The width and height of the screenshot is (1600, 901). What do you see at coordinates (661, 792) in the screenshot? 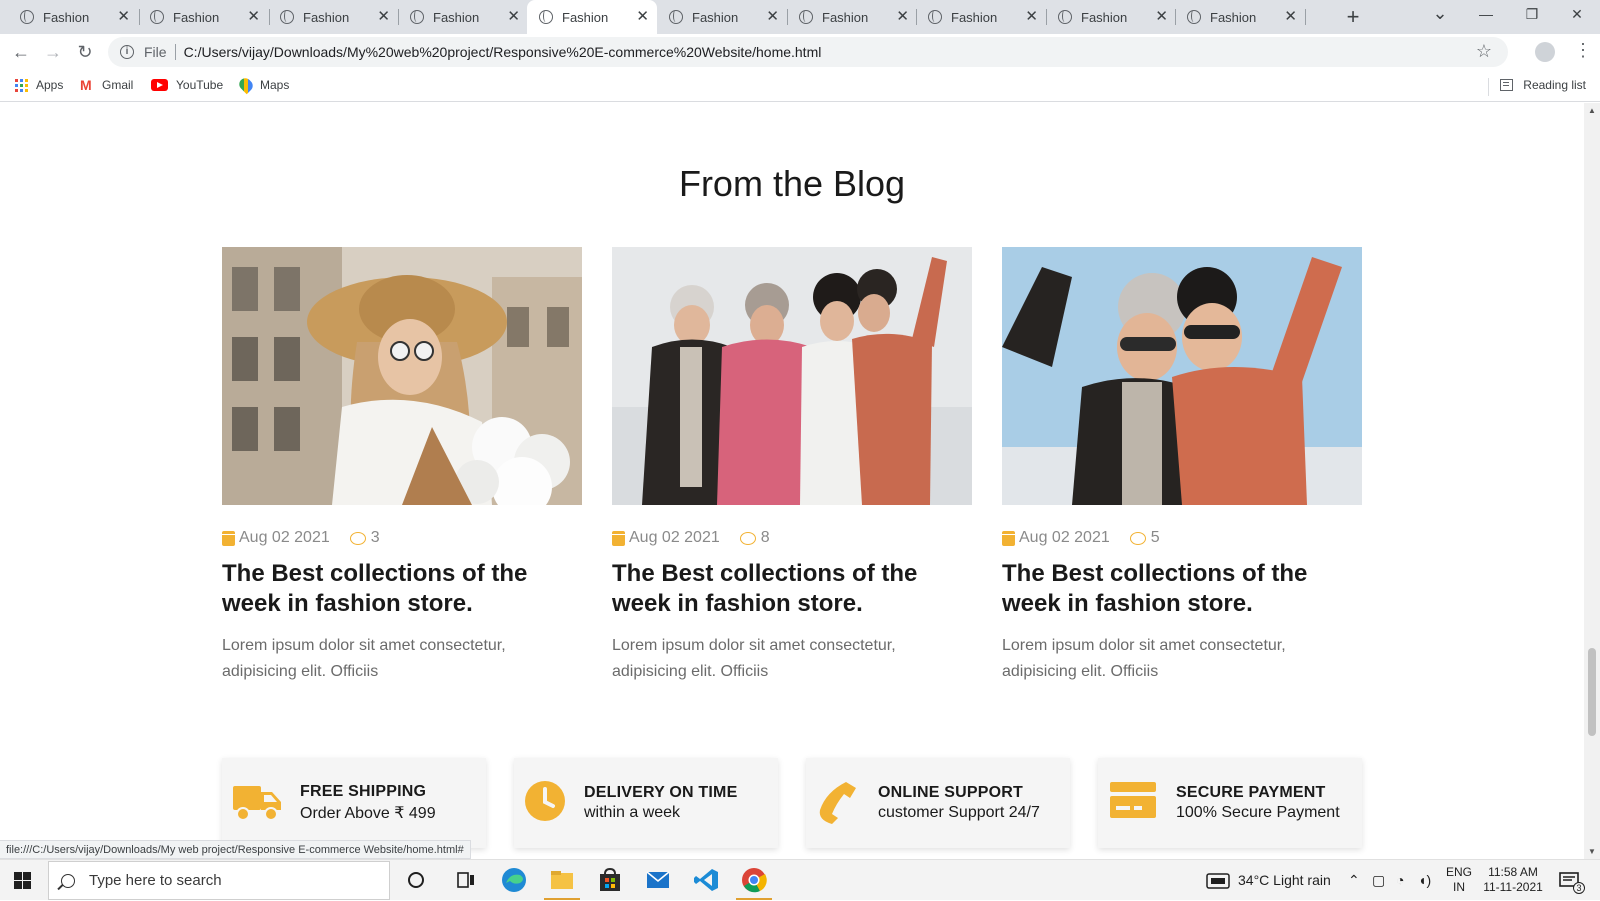
I see `feature-title: DELIVERY ON TIME` at bounding box center [661, 792].